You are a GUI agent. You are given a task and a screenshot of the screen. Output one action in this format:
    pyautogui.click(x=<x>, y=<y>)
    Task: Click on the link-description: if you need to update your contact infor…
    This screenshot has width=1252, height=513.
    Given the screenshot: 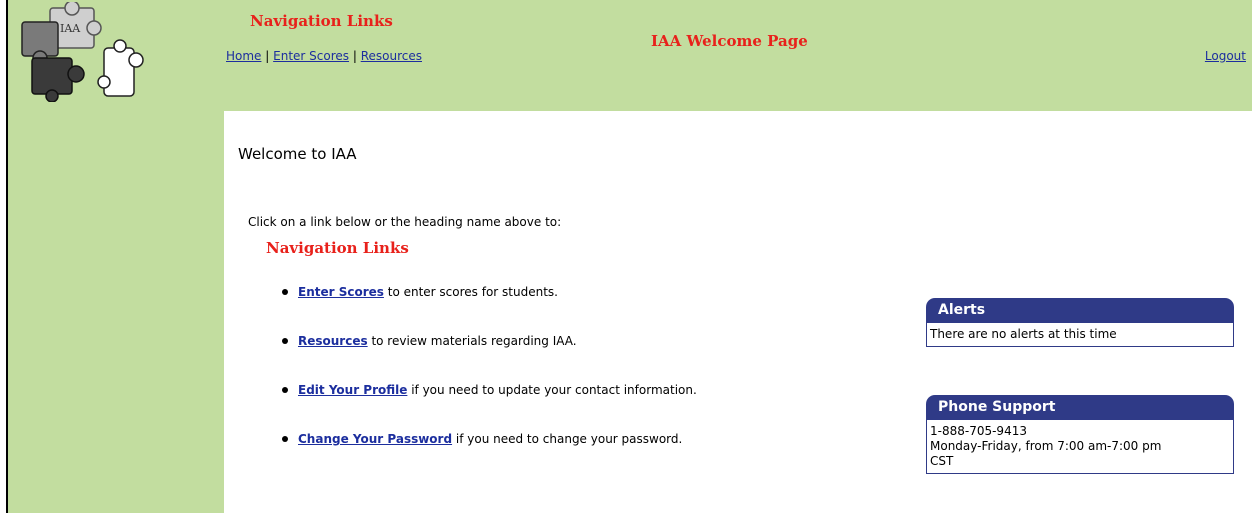 What is the action you would take?
    pyautogui.click(x=552, y=390)
    